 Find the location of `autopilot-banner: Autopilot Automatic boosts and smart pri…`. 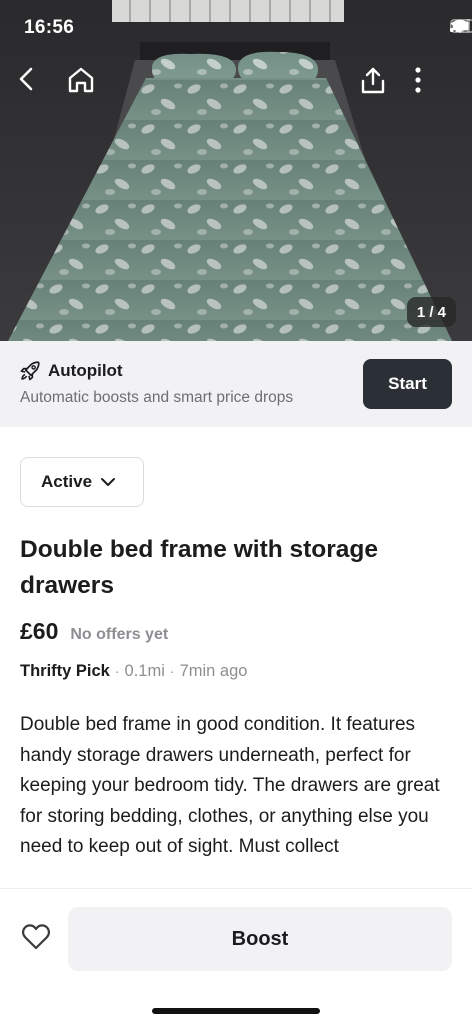

autopilot-banner: Autopilot Automatic boosts and smart pri… is located at coordinates (236, 384).